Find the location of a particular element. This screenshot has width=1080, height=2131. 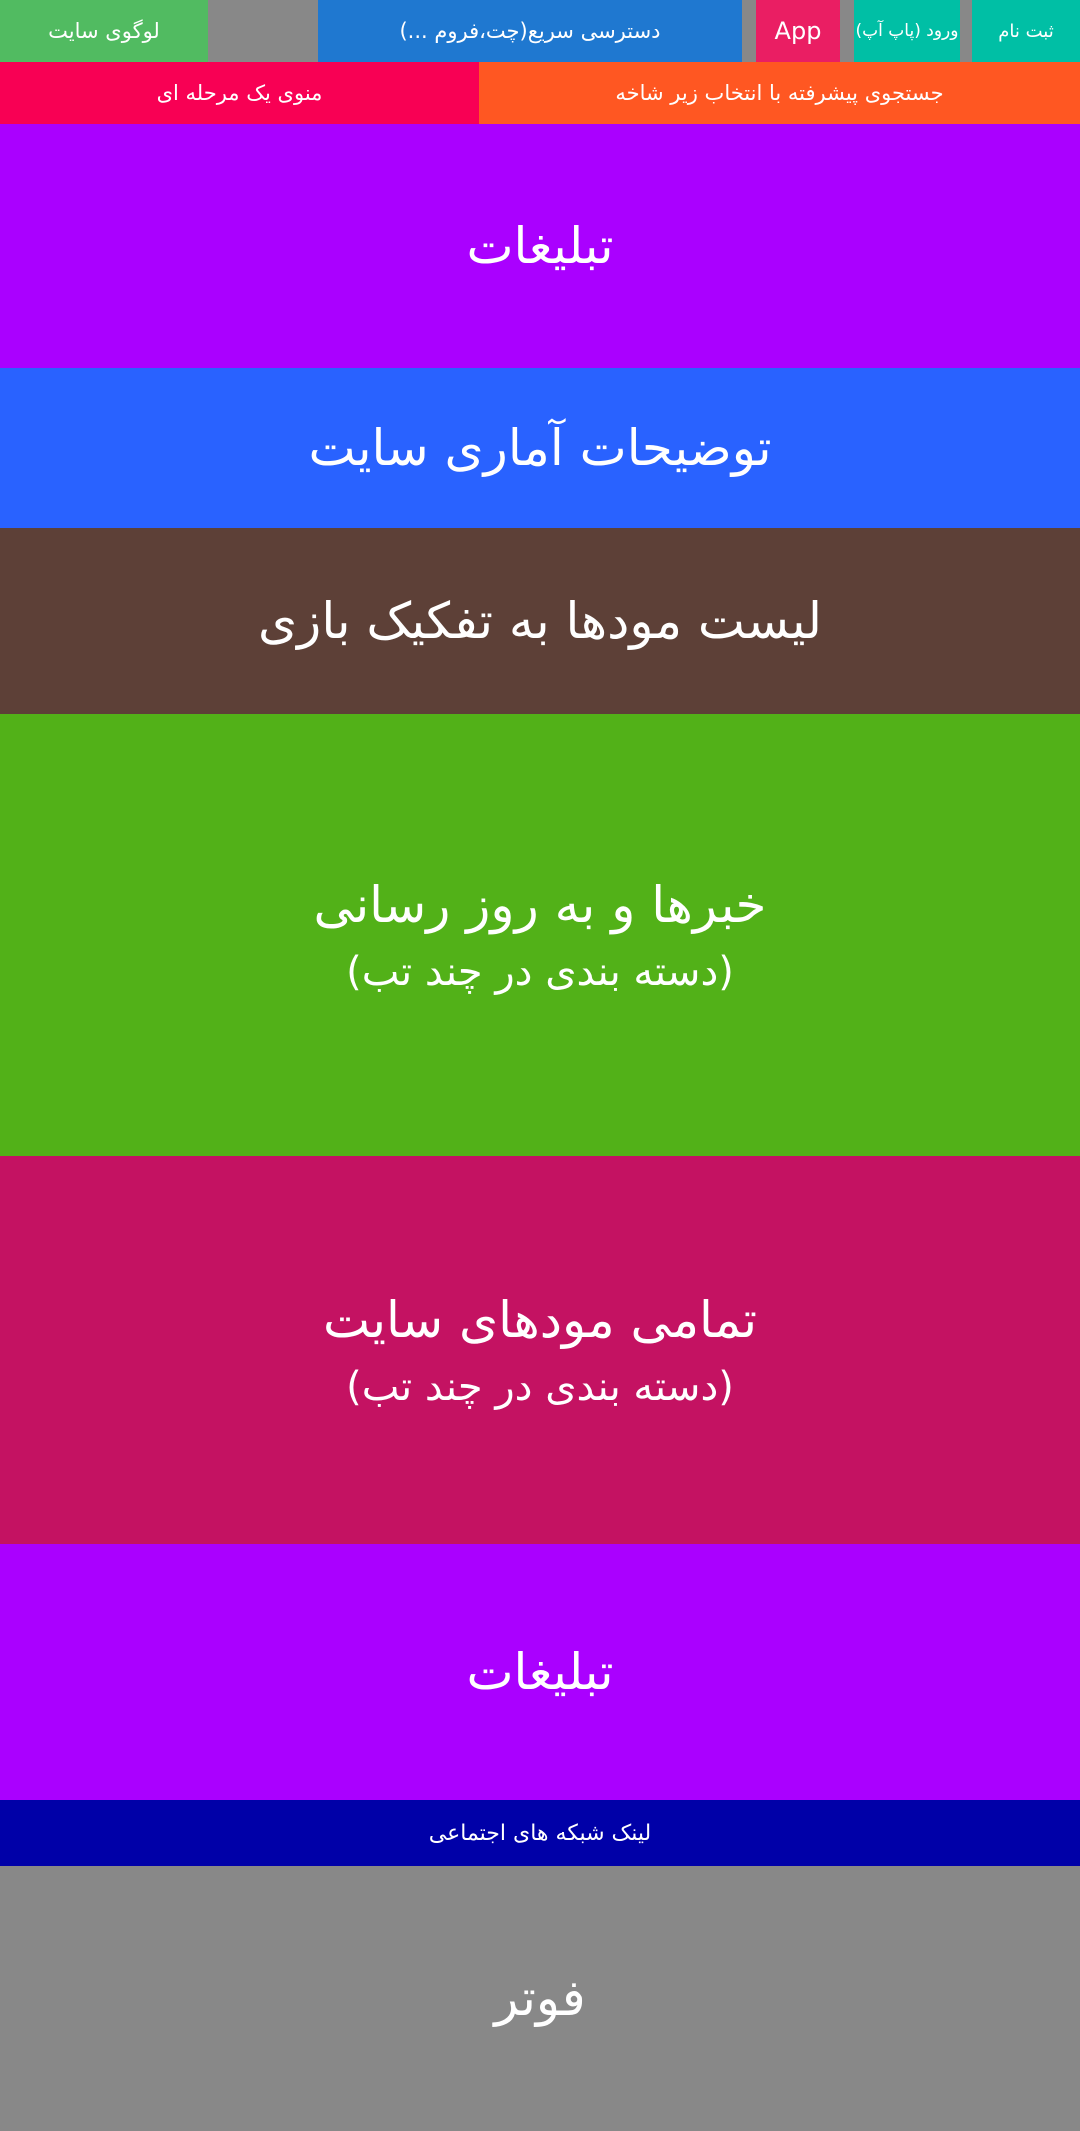

social-links-label: لینک شبکه های اجتماعی is located at coordinates (540, 1833).